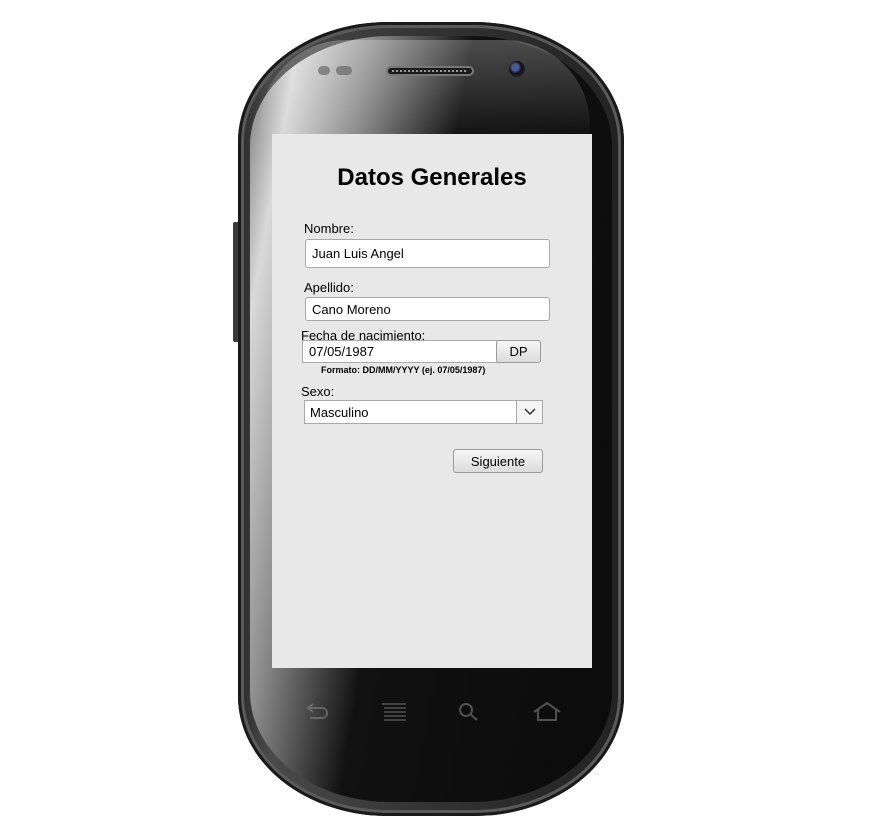  What do you see at coordinates (324, 70) in the screenshot?
I see `proximity-sensor` at bounding box center [324, 70].